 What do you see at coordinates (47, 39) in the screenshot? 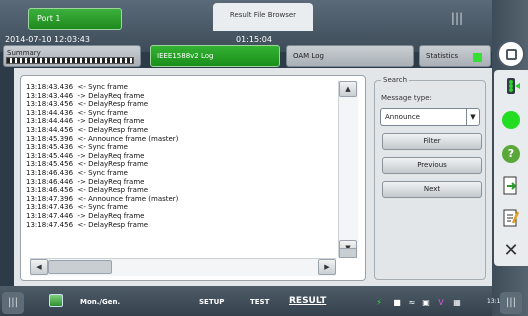
I see `current-datetime: 2014-07-10 12:03:43` at bounding box center [47, 39].